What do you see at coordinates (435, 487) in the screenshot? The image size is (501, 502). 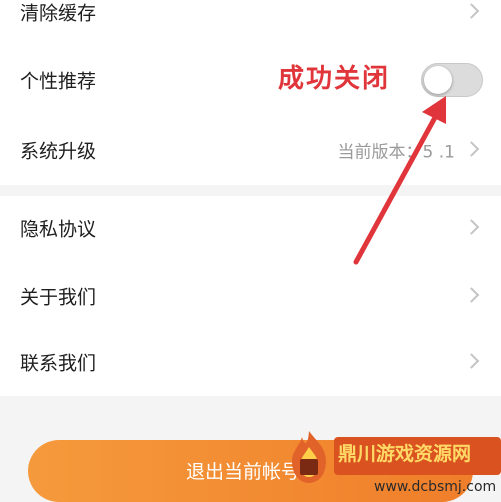 I see `watermark-url: www.dcbsmj.com` at bounding box center [435, 487].